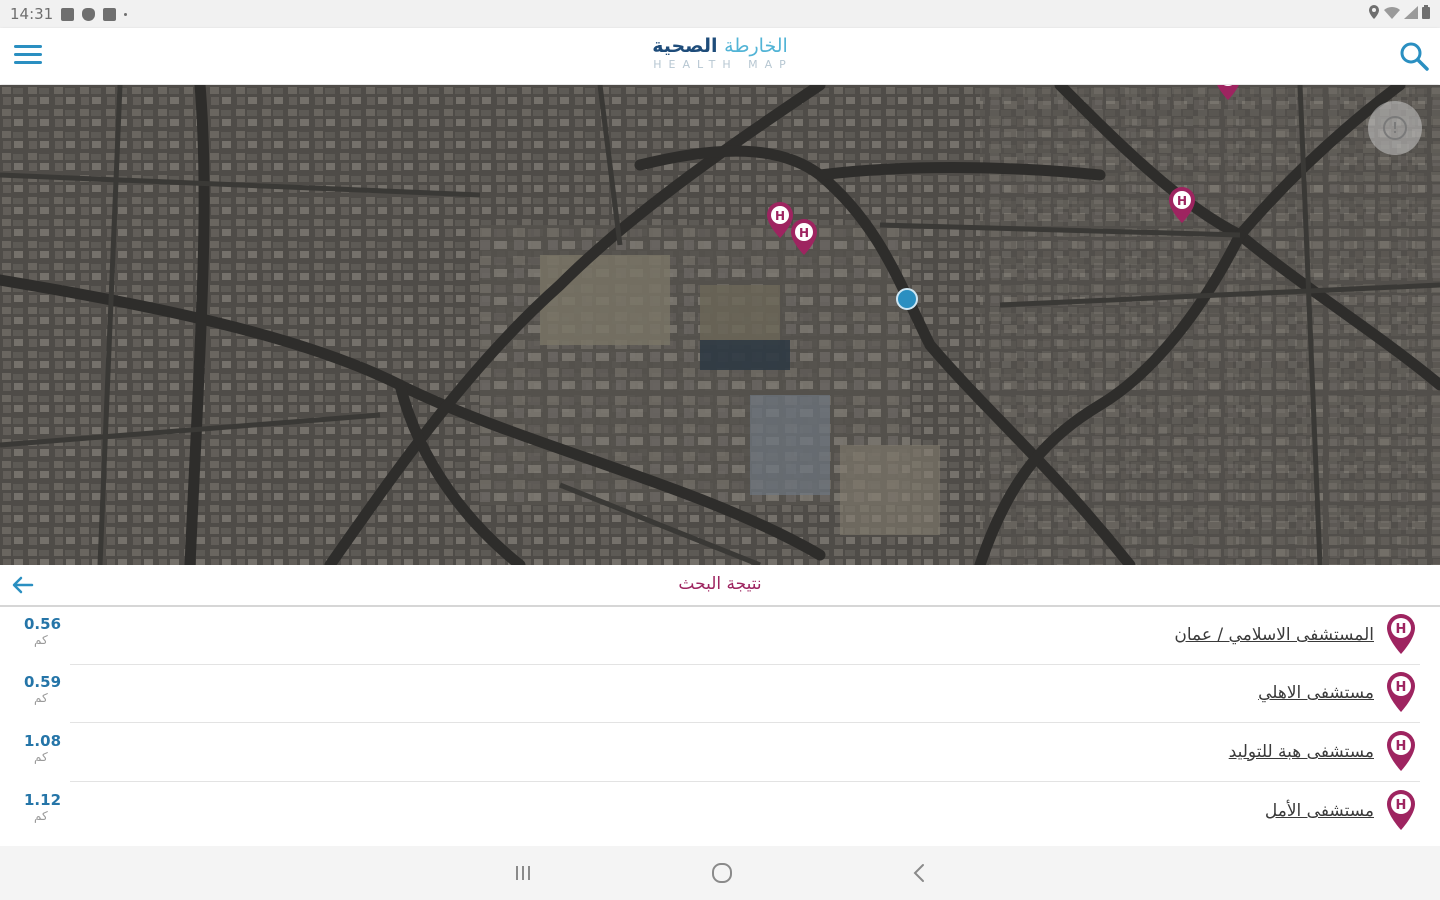  I want to click on results-header: نتيجة البحث, so click(720, 586).